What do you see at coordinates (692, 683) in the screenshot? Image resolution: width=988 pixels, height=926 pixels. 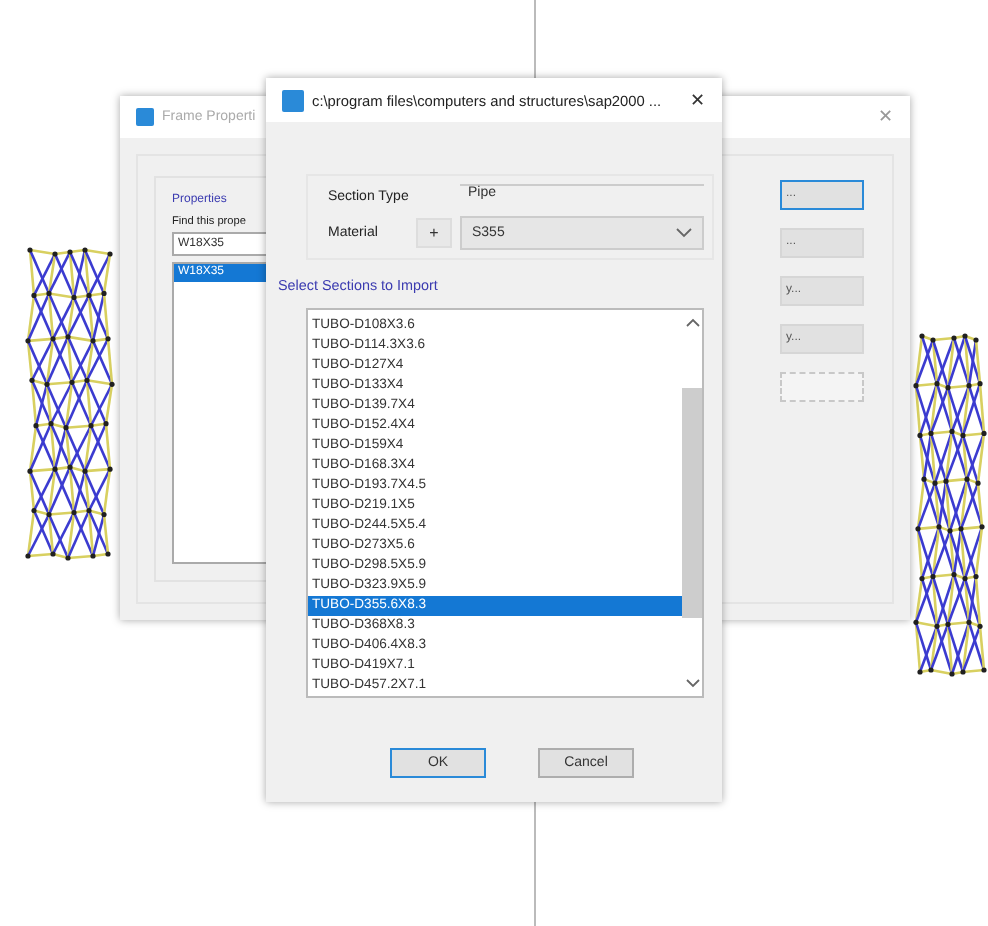 I see `scroll-down-icon` at bounding box center [692, 683].